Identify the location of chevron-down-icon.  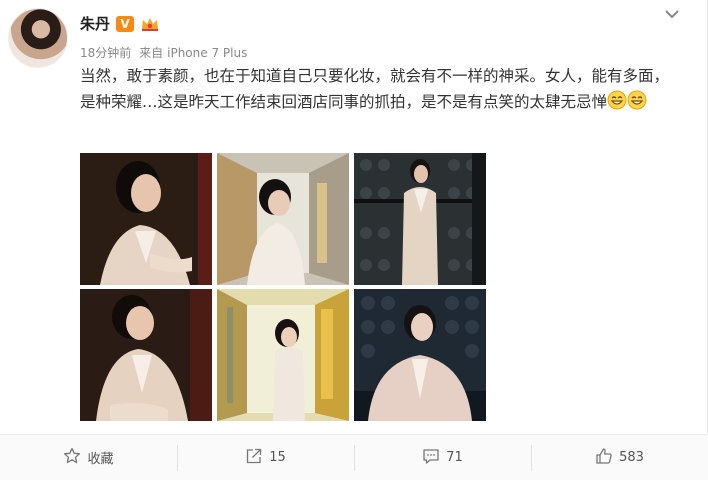
(672, 14).